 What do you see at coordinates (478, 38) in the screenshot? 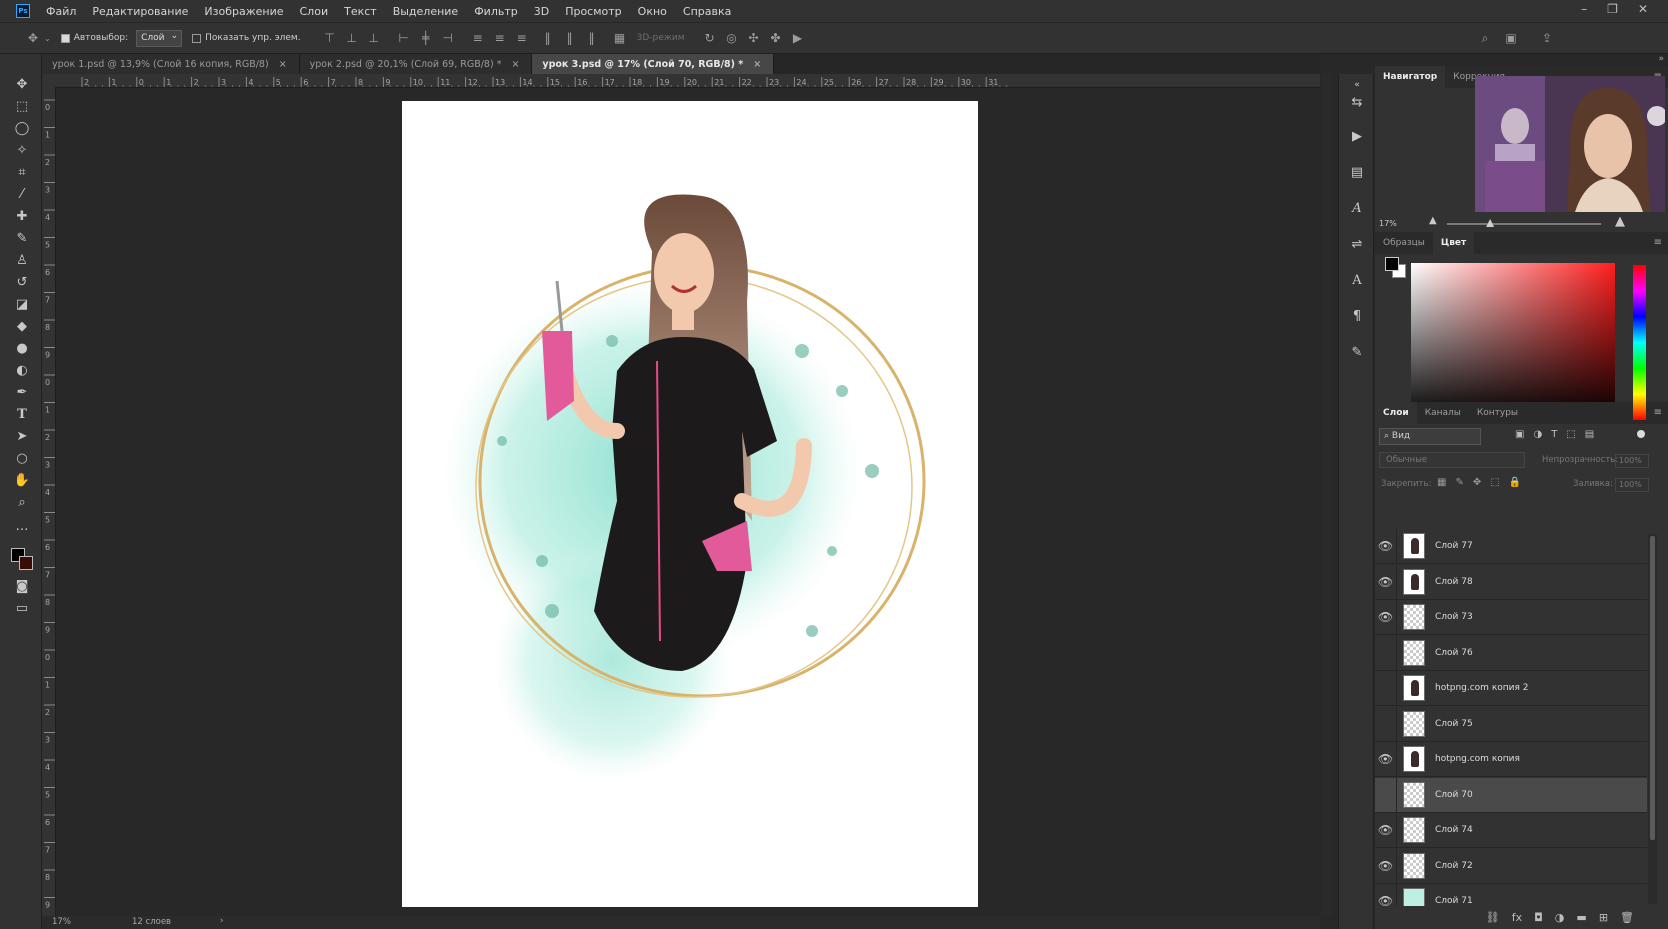
I see `distribute-top-icon: ≡` at bounding box center [478, 38].